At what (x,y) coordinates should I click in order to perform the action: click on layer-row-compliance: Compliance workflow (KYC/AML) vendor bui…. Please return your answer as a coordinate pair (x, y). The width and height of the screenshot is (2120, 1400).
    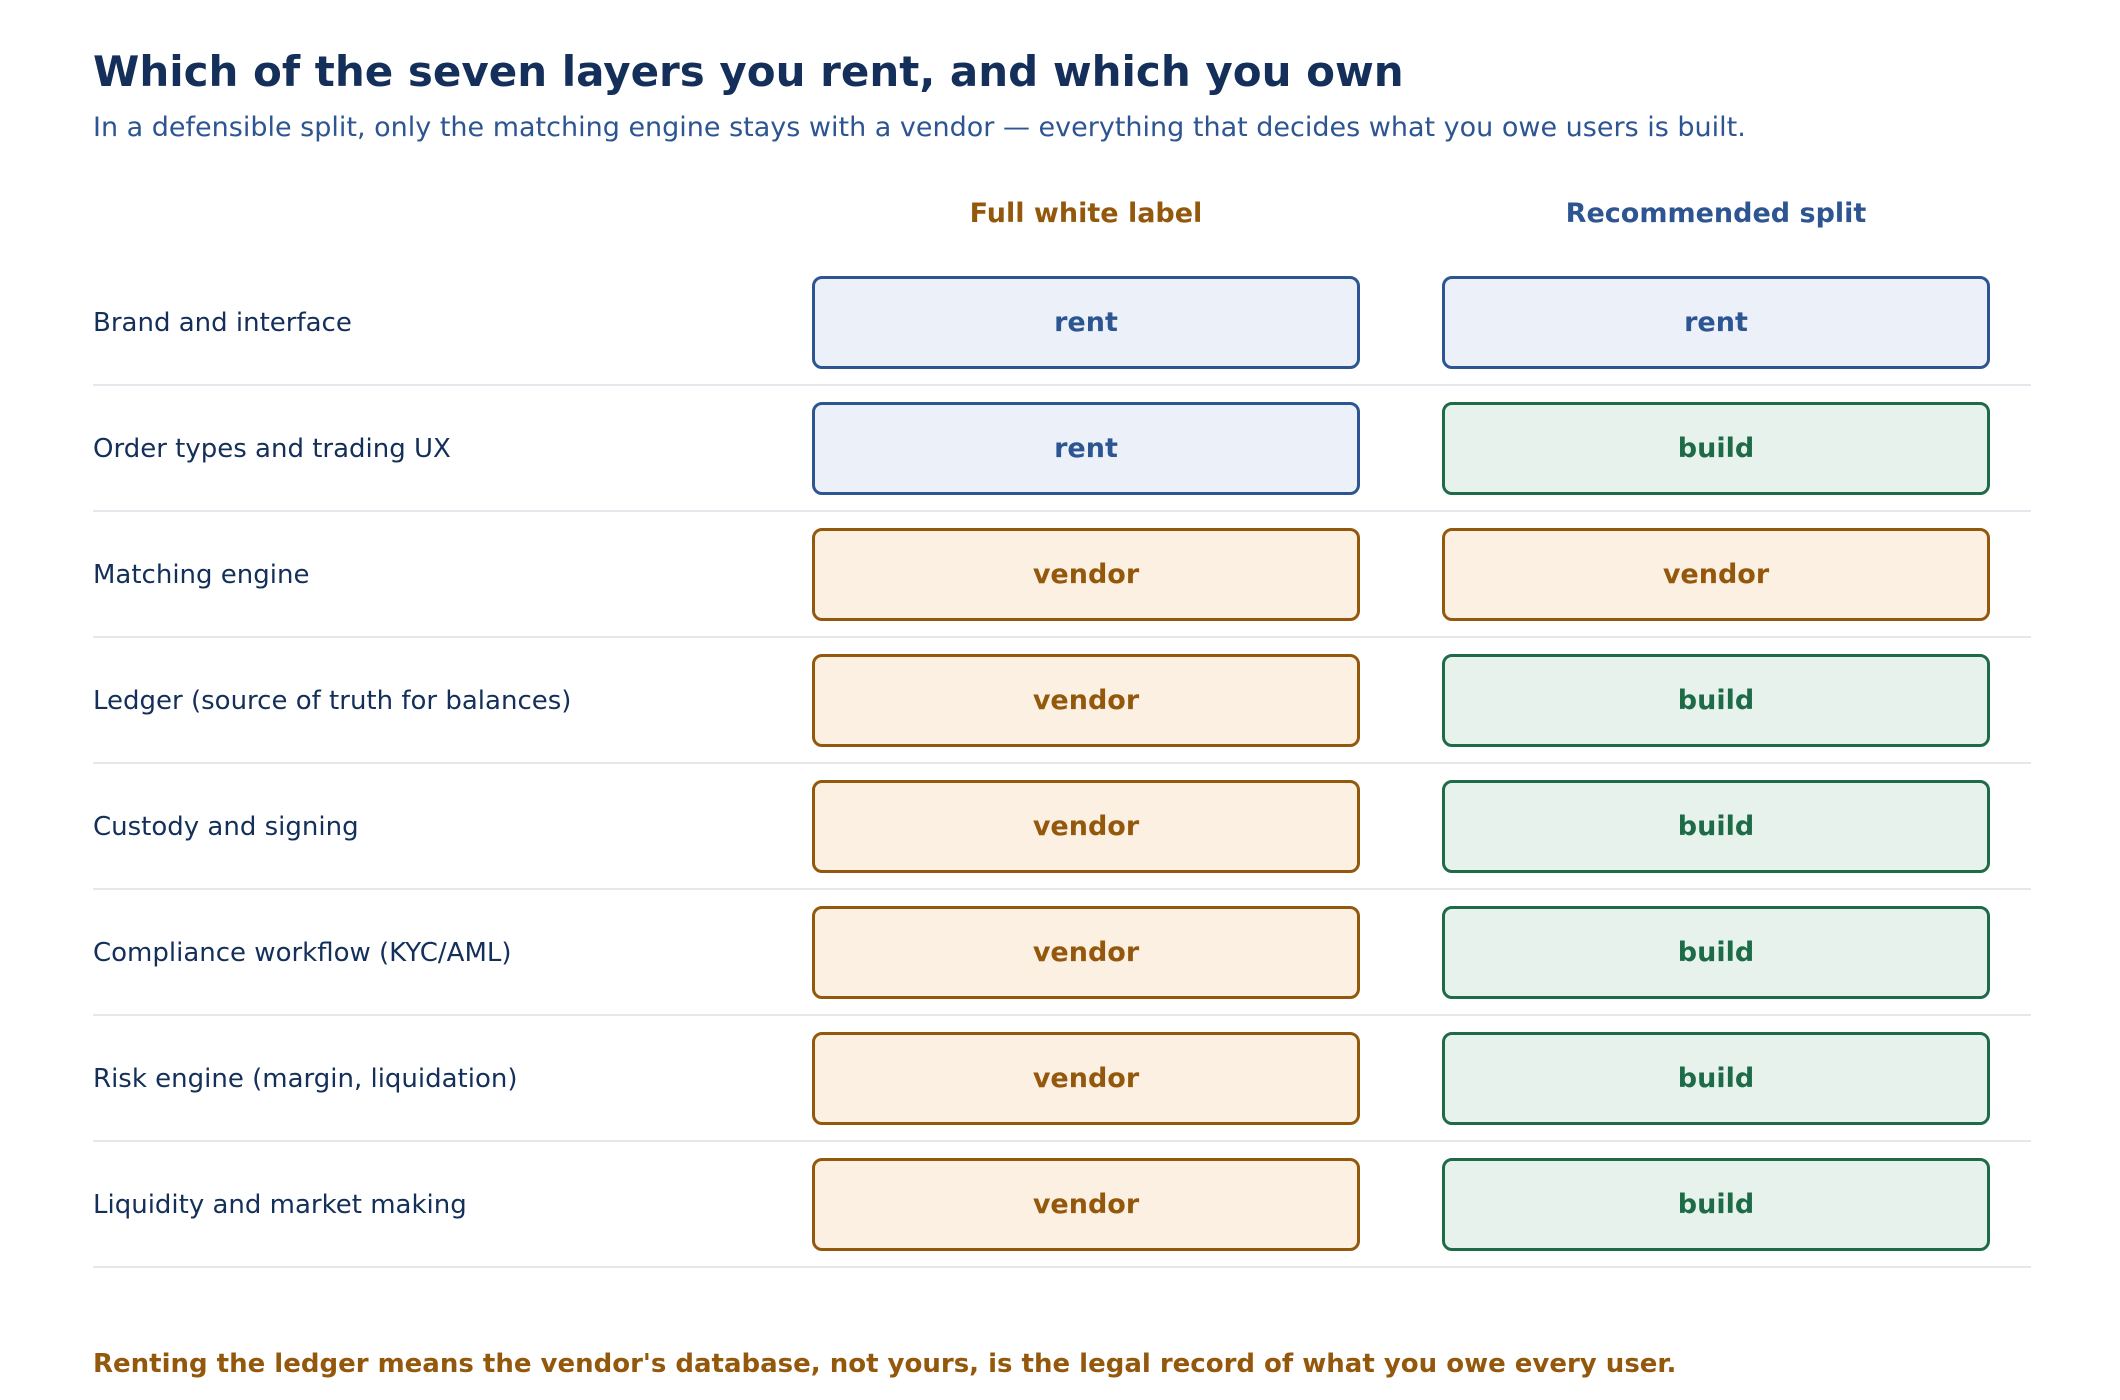
    Looking at the image, I should click on (1062, 953).